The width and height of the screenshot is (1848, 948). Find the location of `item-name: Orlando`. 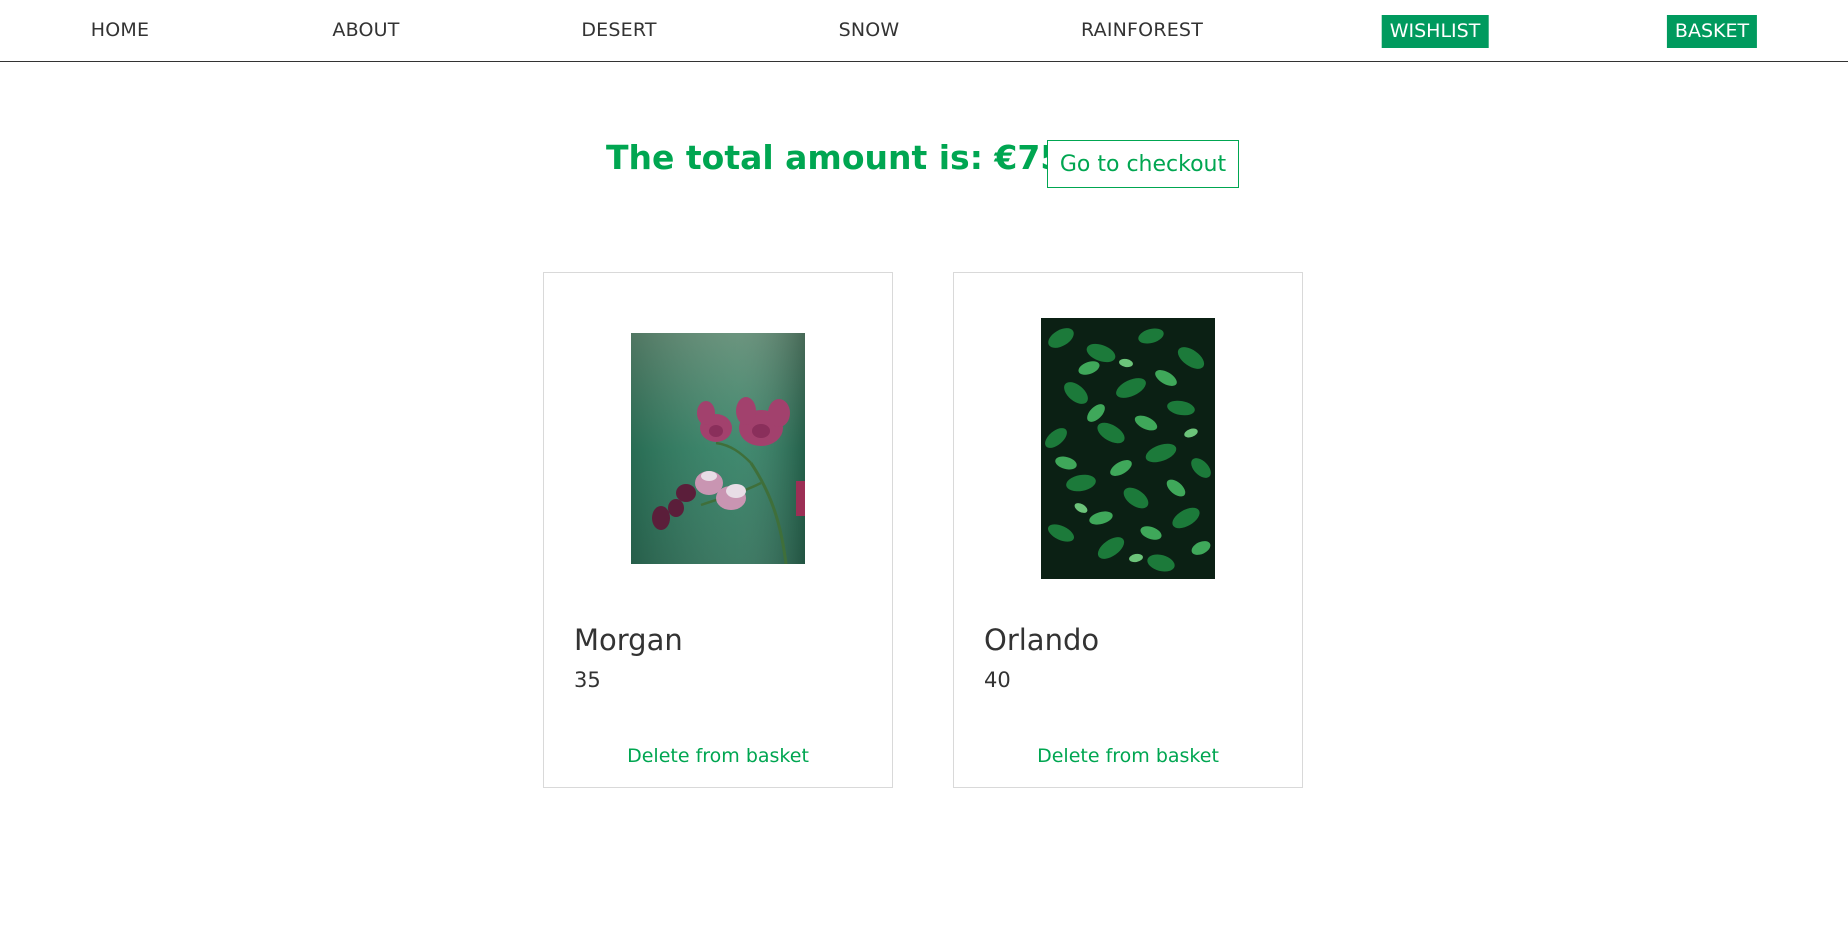

item-name: Orlando is located at coordinates (1042, 640).